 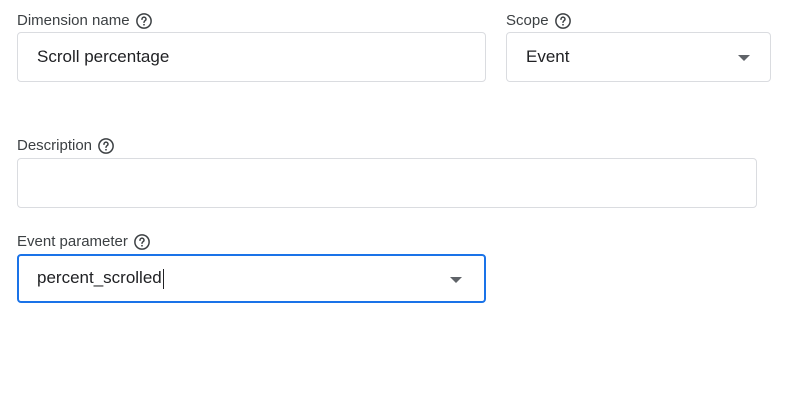 I want to click on dimension-name-label: Dimension name, so click(x=73, y=20).